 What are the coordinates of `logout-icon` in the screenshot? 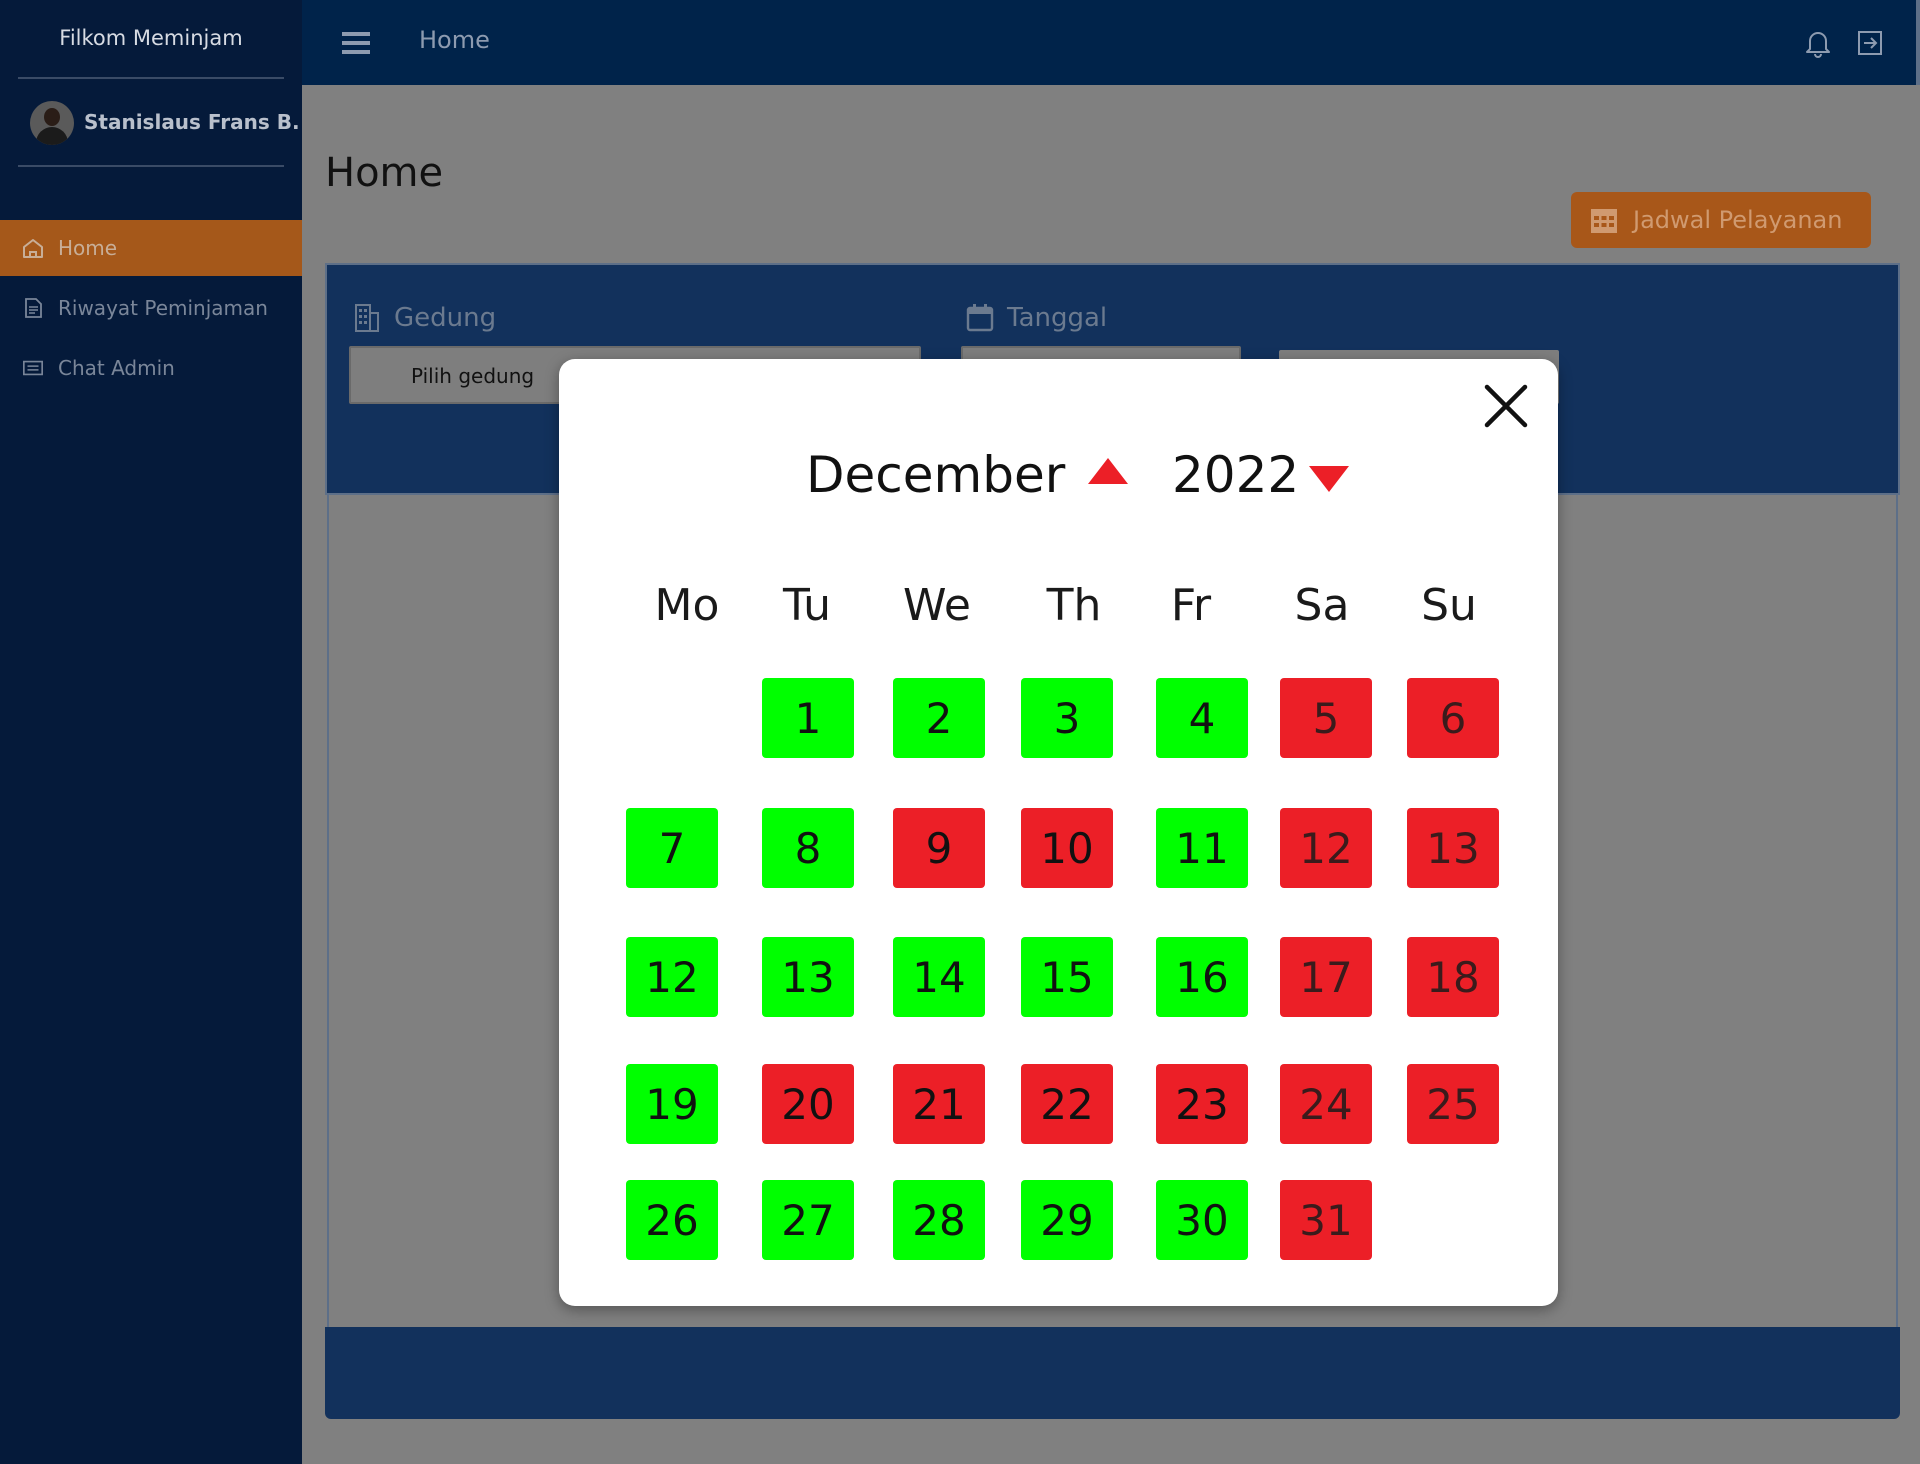 It's located at (1870, 43).